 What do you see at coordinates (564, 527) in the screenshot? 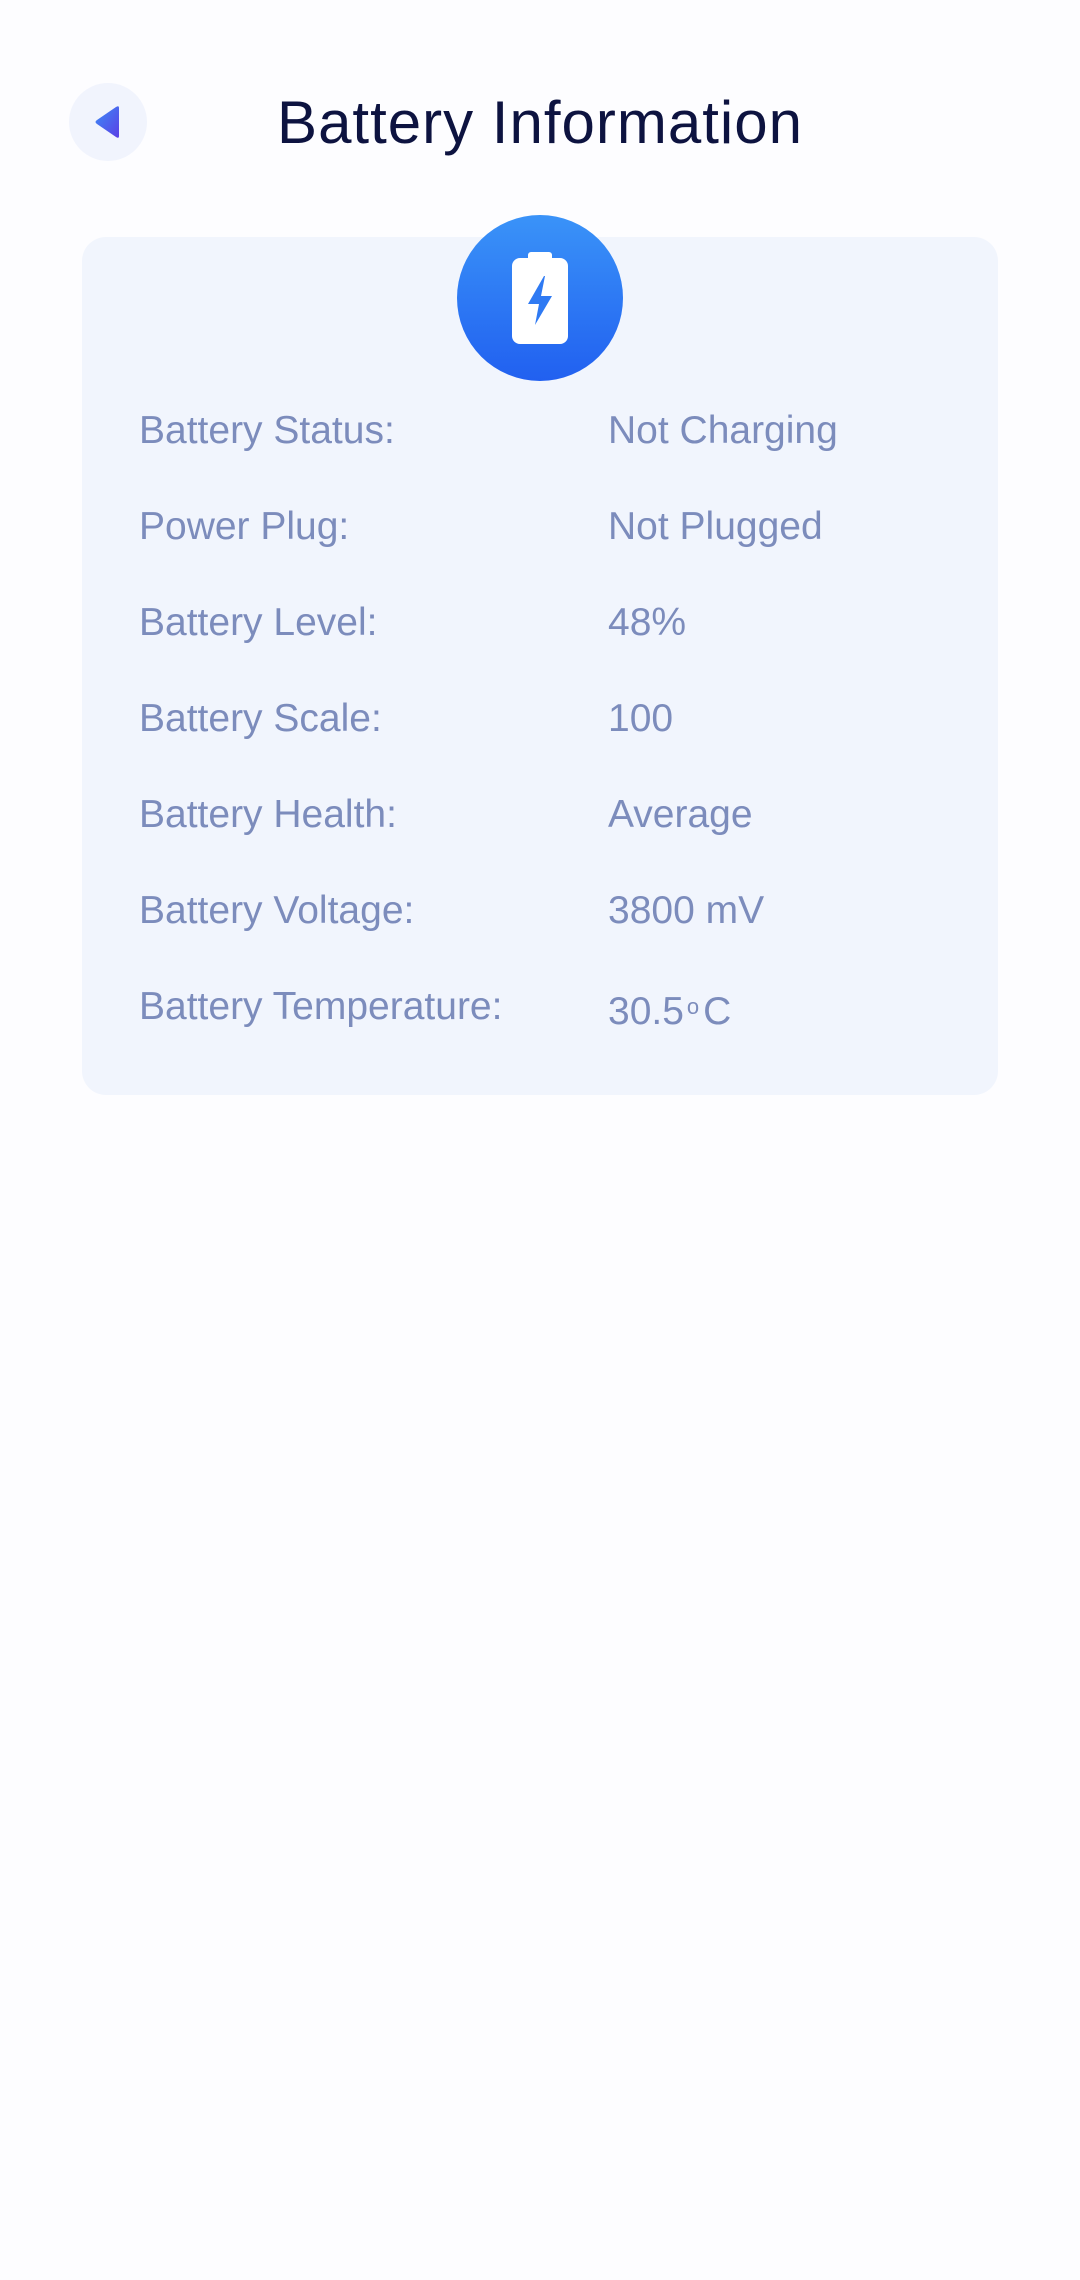
I see `row-power-plug: Power Plug: Not Plugged` at bounding box center [564, 527].